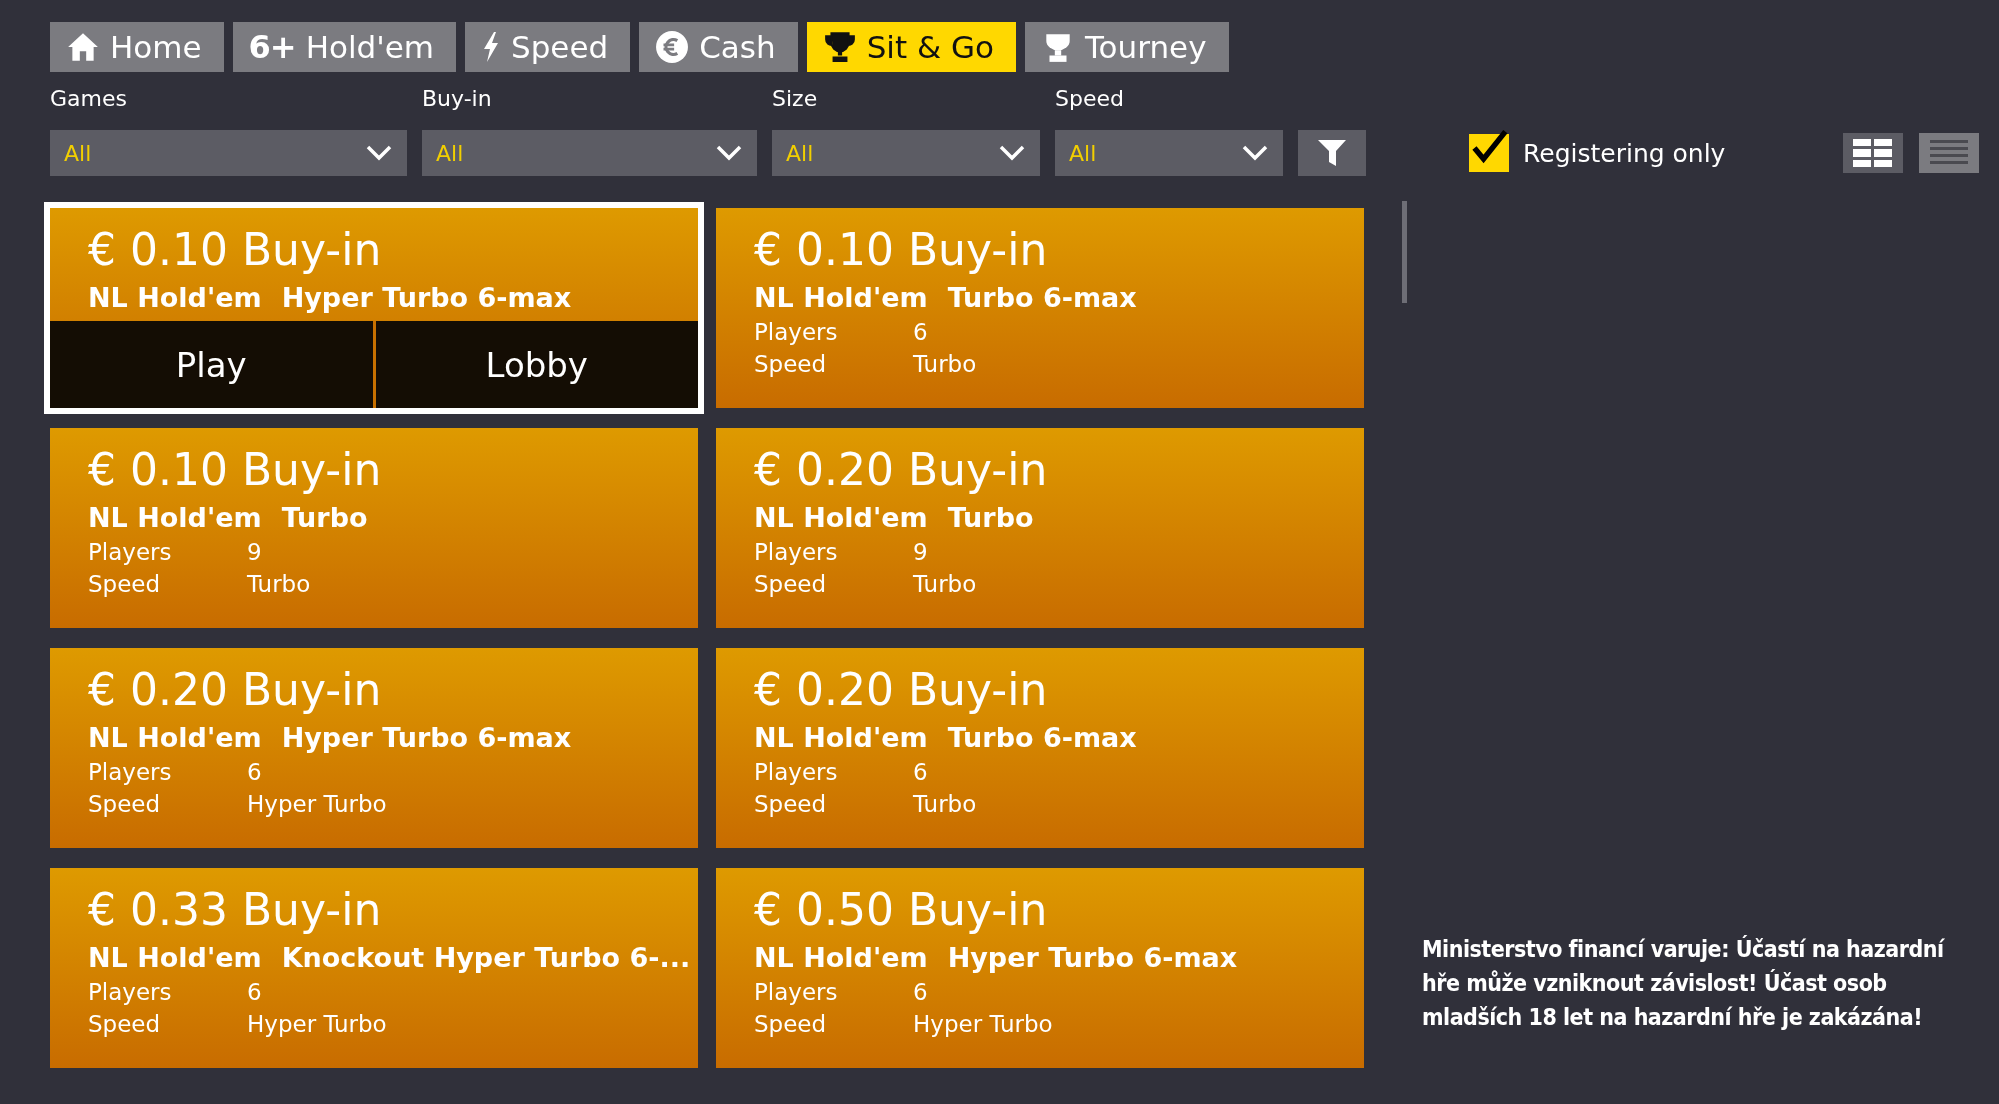 The height and width of the screenshot is (1104, 1999). I want to click on tournament-card: € 0.10 Buy-in NL Hold'em Hyper Turbo 6-max Play Lobby, so click(374, 308).